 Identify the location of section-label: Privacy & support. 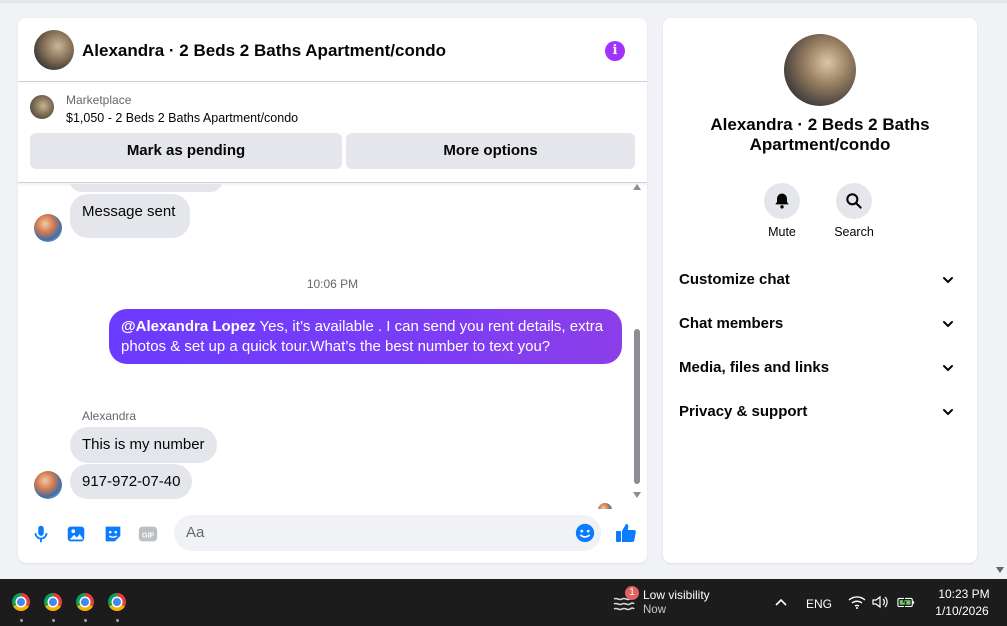
(743, 411).